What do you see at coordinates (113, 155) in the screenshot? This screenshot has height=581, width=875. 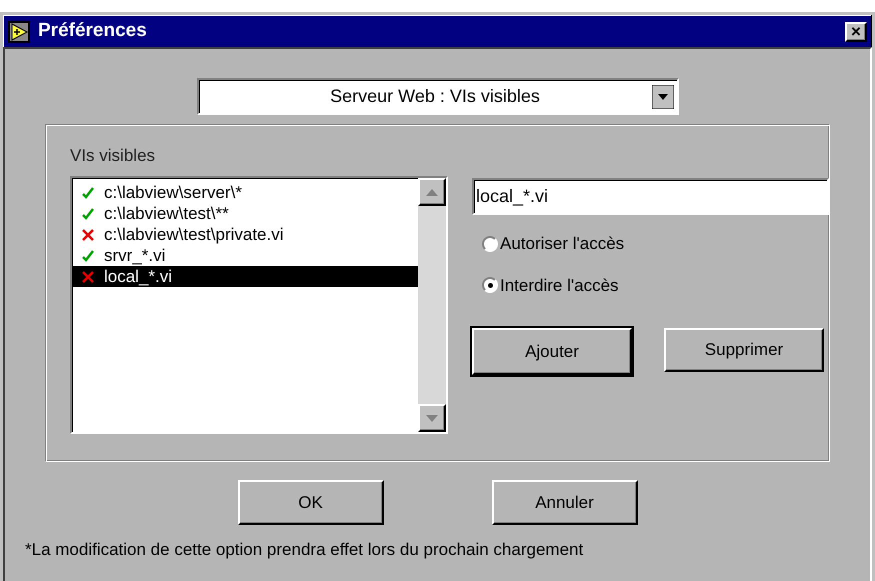 I see `list-label: VIs visibles` at bounding box center [113, 155].